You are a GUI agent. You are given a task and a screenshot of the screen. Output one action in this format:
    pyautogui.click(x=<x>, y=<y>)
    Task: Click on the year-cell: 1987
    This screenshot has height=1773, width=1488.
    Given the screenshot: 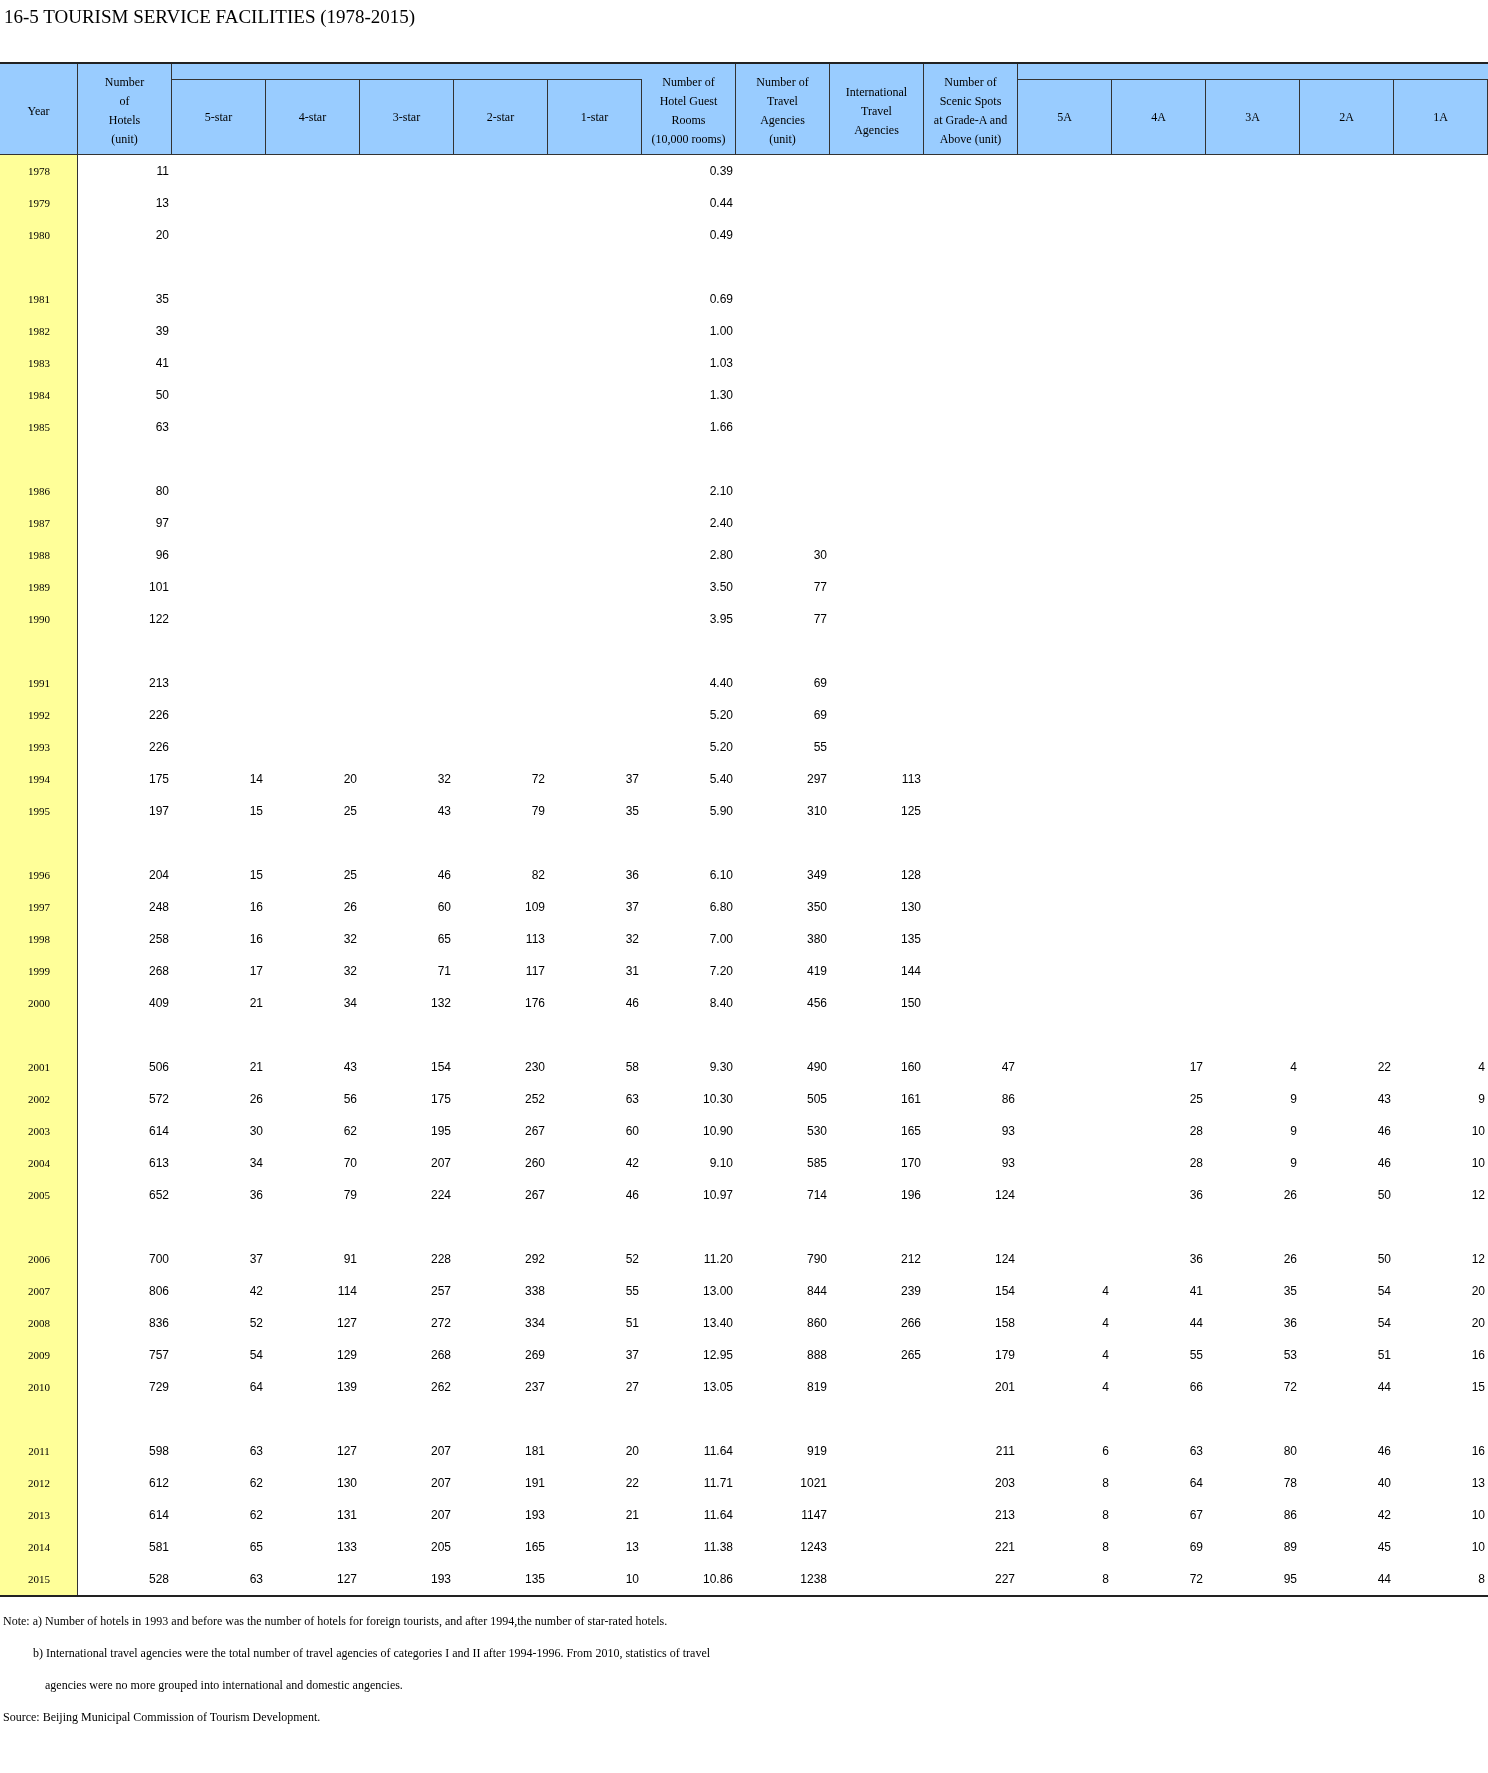 What is the action you would take?
    pyautogui.click(x=39, y=523)
    